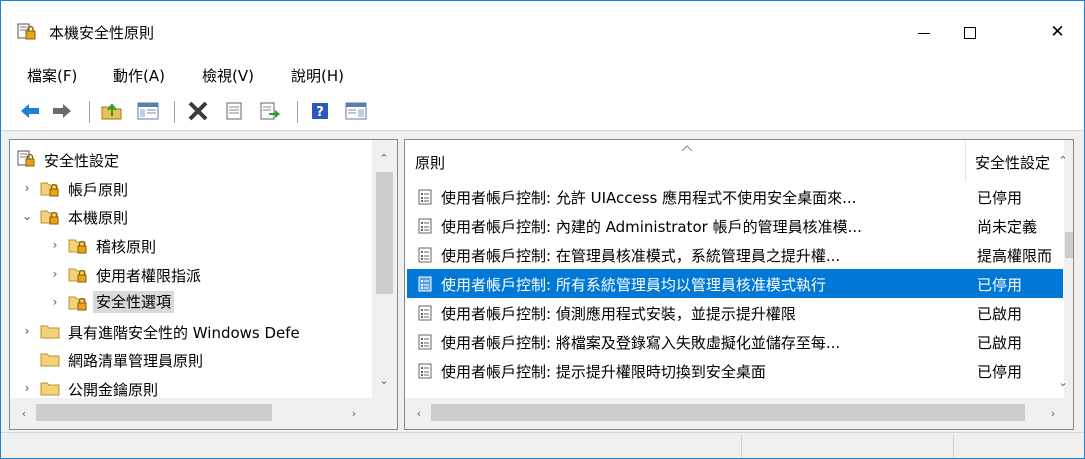 This screenshot has width=1085, height=459. Describe the element at coordinates (82, 161) in the screenshot. I see `tree-item-label: 安全性設定` at that location.